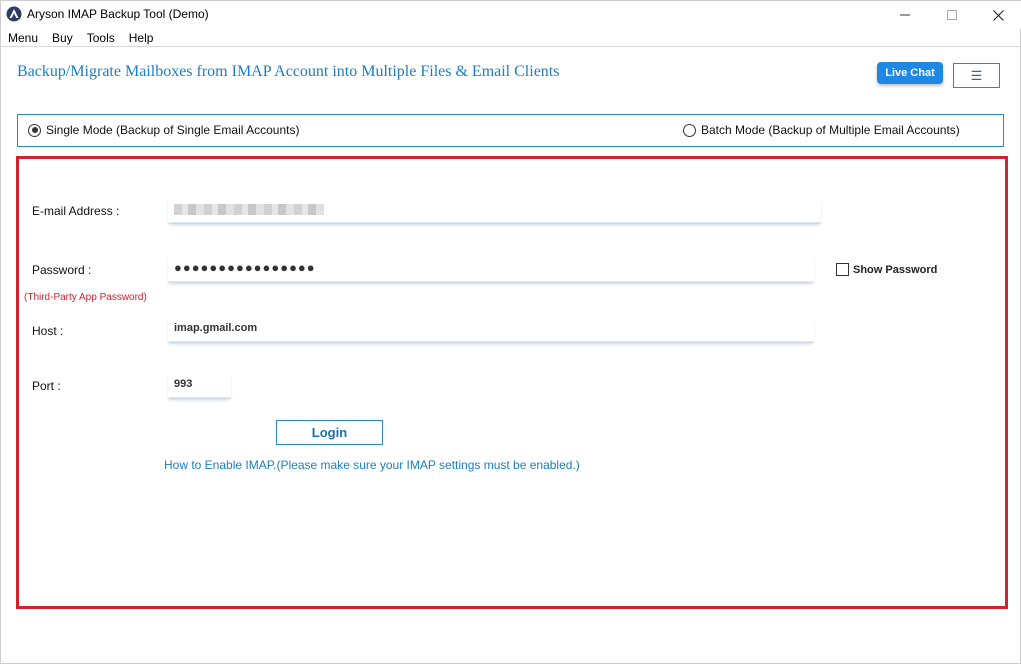 This screenshot has height=664, width=1021. Describe the element at coordinates (85, 297) in the screenshot. I see `password-hint: (Third-Party App Password)` at that location.